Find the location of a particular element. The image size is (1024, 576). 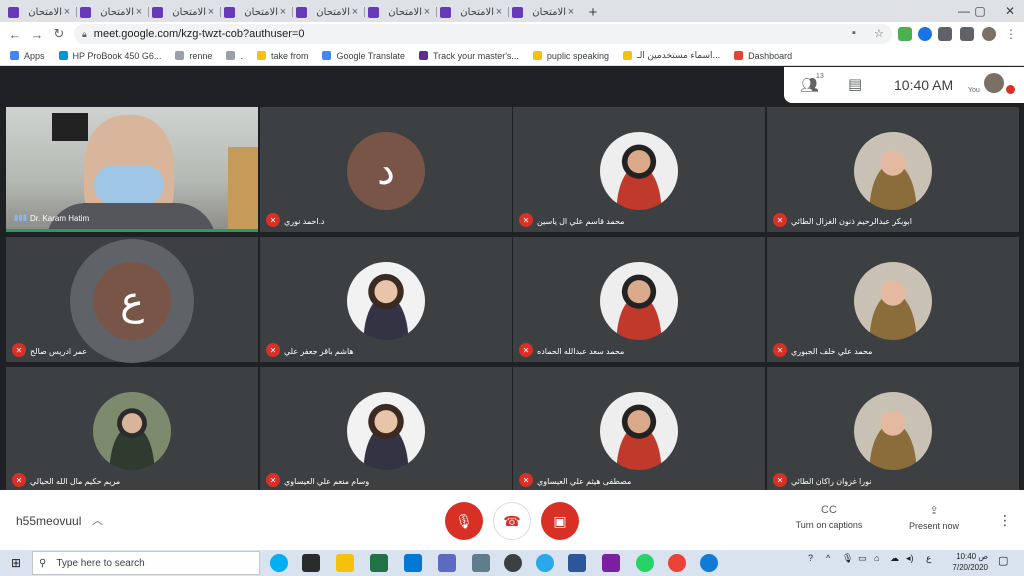

calculator-icon is located at coordinates (481, 563).